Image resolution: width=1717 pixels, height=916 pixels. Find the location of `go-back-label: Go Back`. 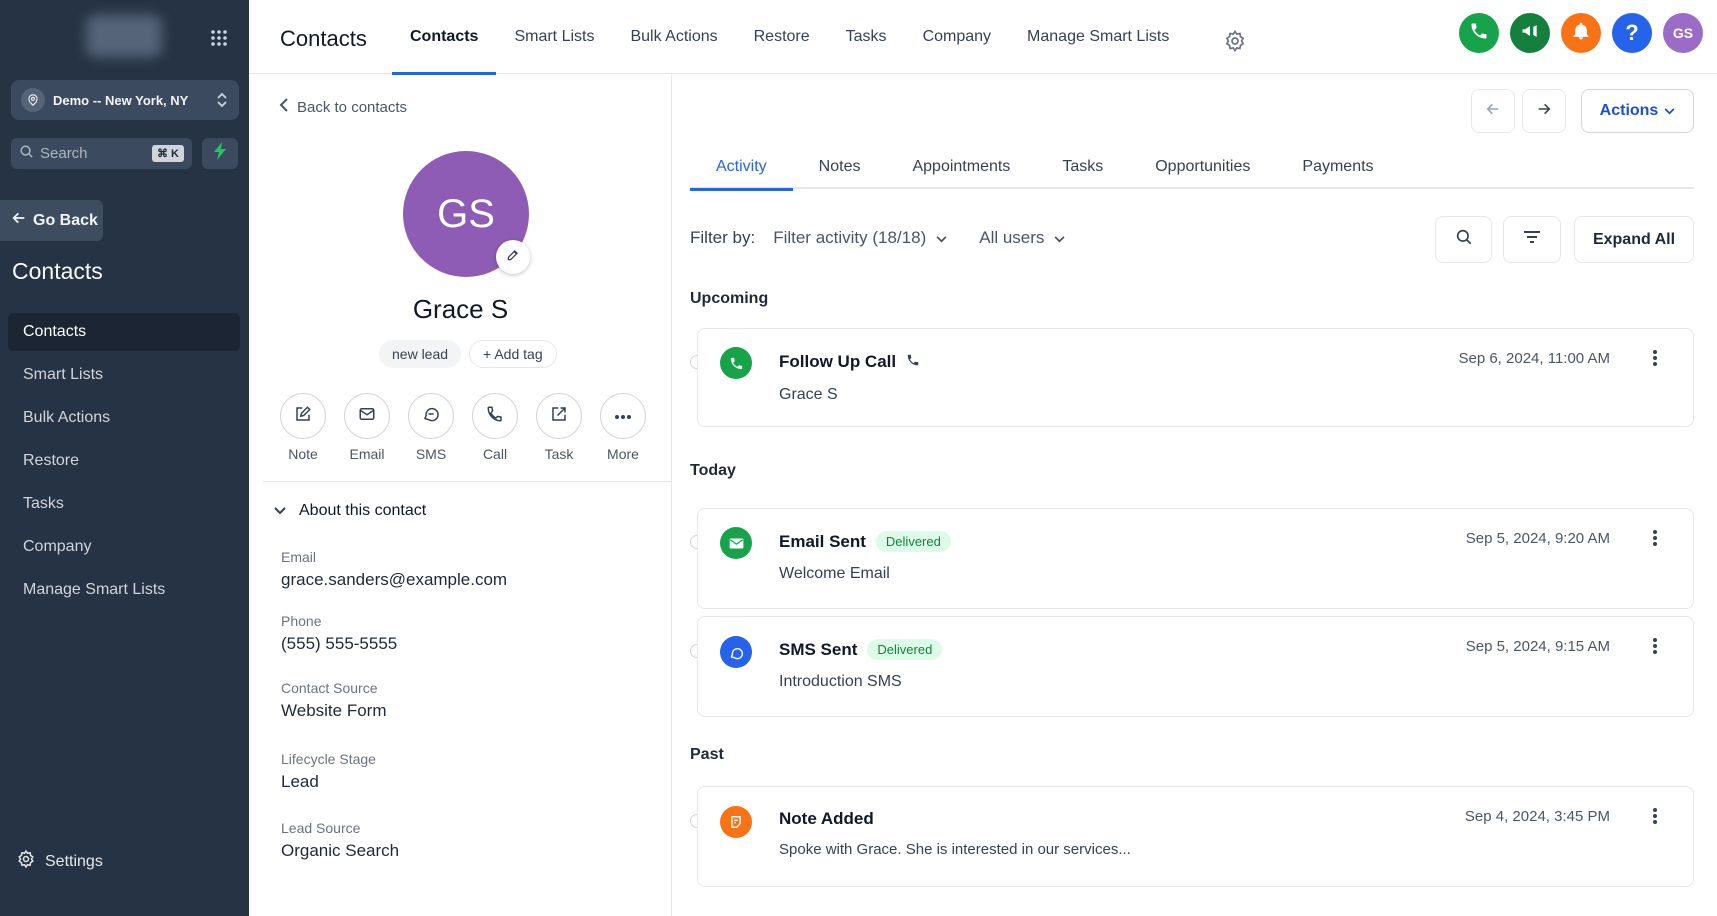

go-back-label: Go Back is located at coordinates (65, 220).